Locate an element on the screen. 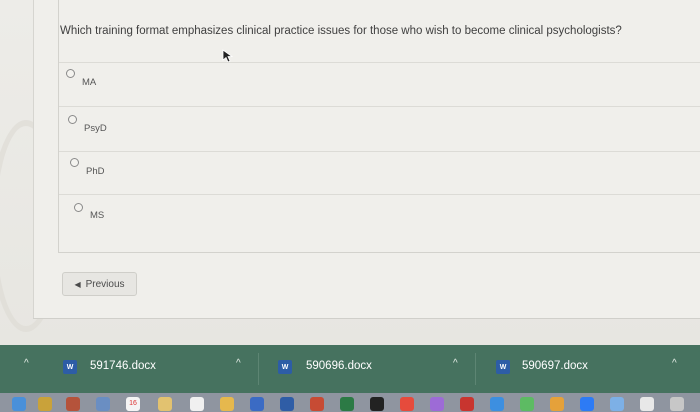  music-icon is located at coordinates (407, 404).